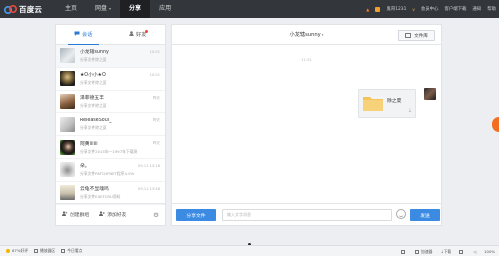 This screenshot has height=256, width=499. I want to click on status-item-download: ⇣ 下载, so click(445, 252).